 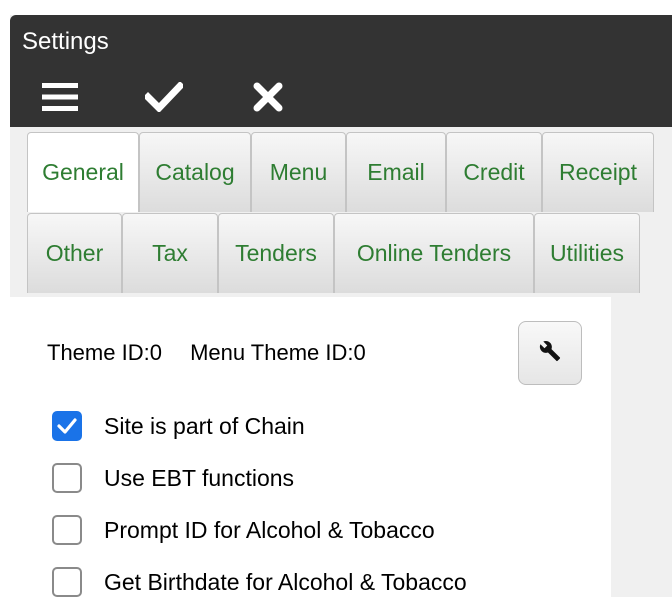 I want to click on window-title: Settings, so click(x=65, y=41).